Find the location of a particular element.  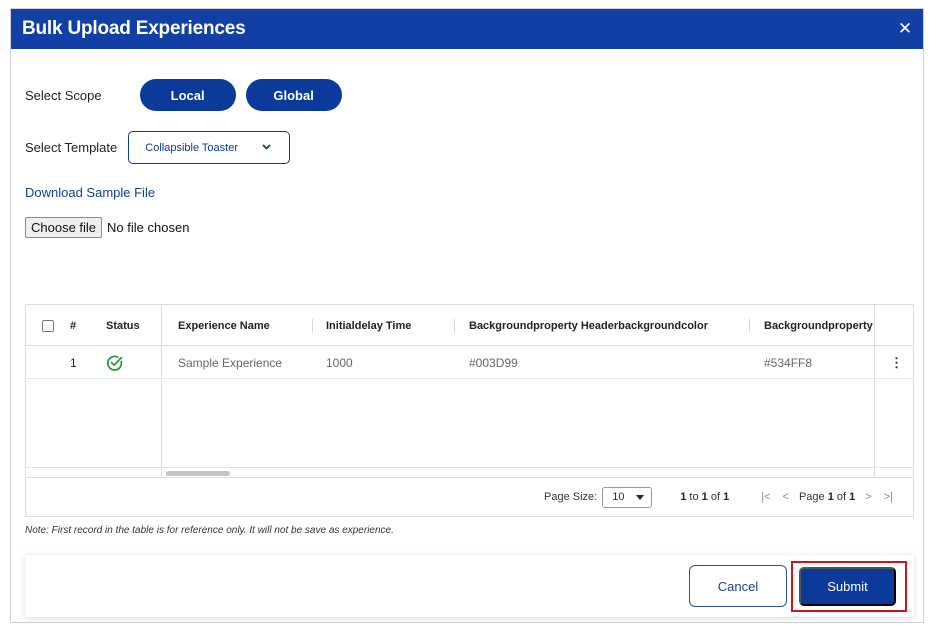

horizontal-scrollbar is located at coordinates (469, 472).